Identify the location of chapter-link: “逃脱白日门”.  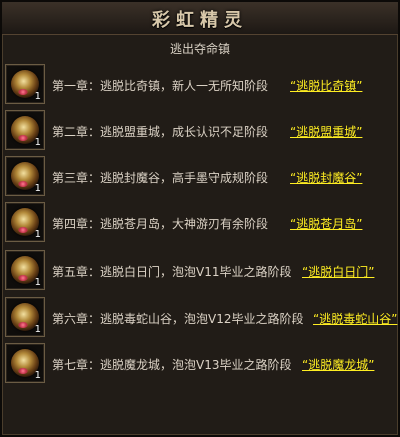
(338, 271).